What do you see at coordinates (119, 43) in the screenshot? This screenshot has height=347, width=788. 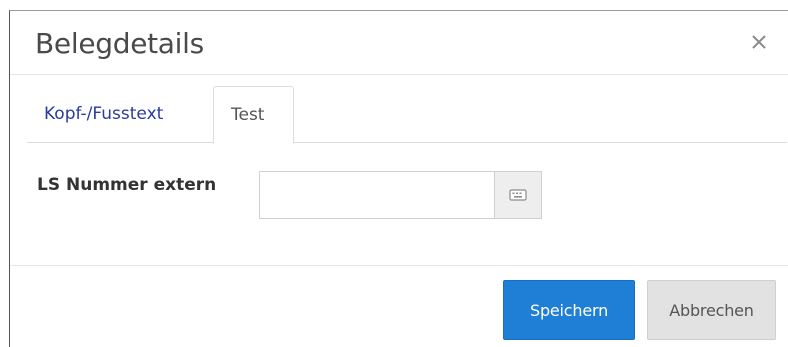 I see `dialog-title: Belegdetails` at bounding box center [119, 43].